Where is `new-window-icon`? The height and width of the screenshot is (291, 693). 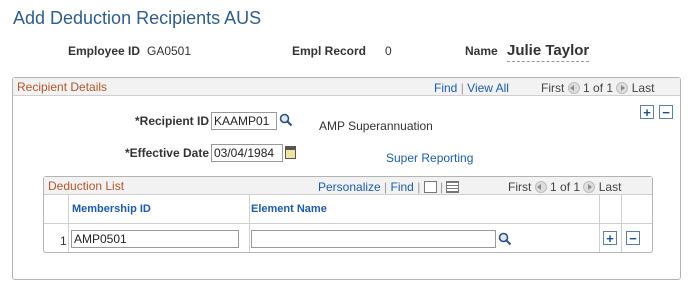
new-window-icon is located at coordinates (430, 187).